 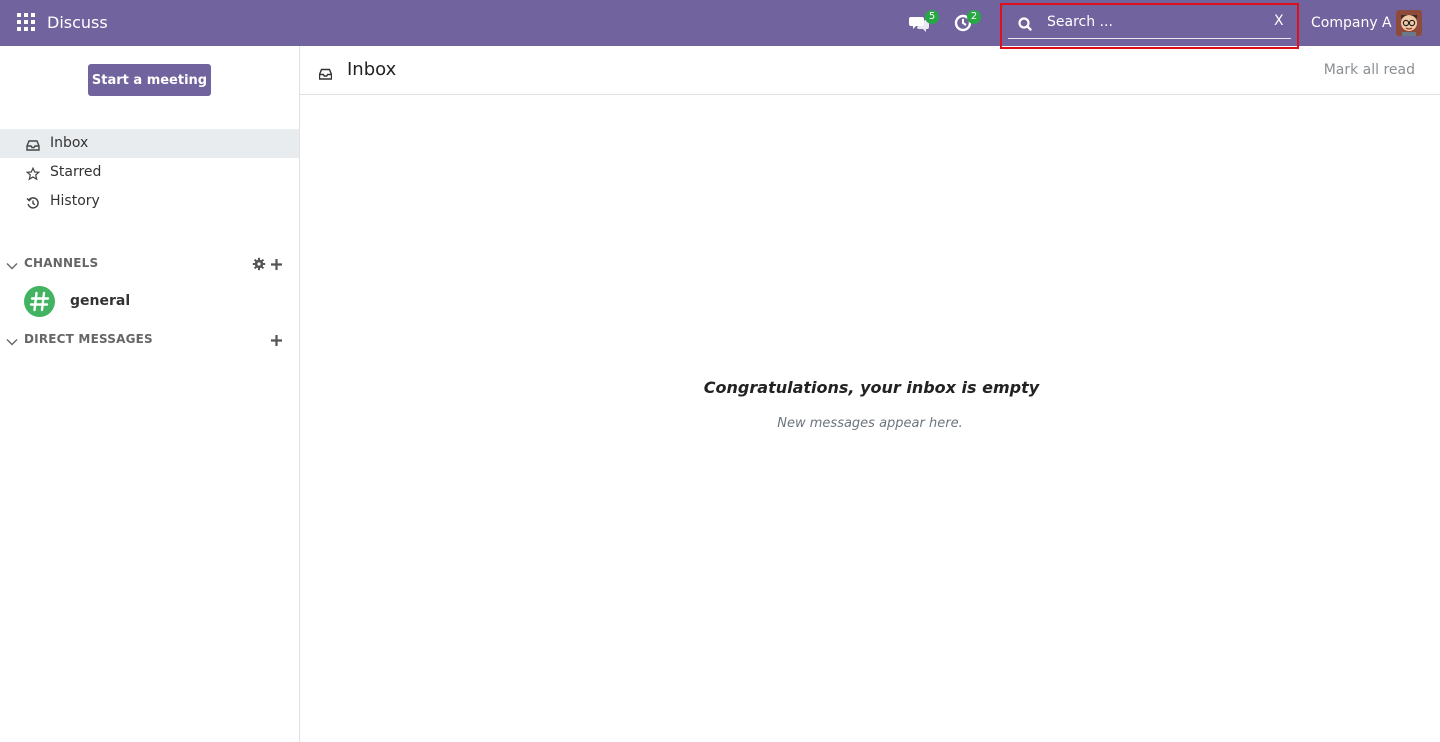 What do you see at coordinates (1279, 21) in the screenshot?
I see `search-clear-button: X` at bounding box center [1279, 21].